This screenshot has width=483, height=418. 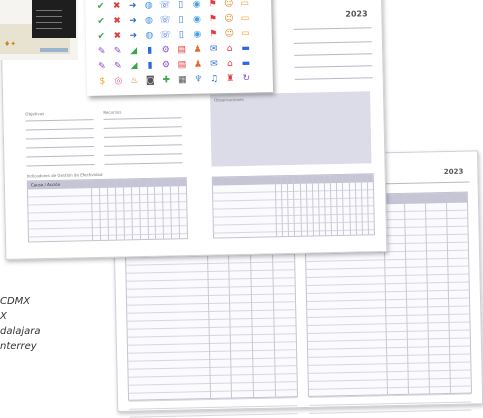 I want to click on notes-box: Observaciones, so click(x=291, y=129).